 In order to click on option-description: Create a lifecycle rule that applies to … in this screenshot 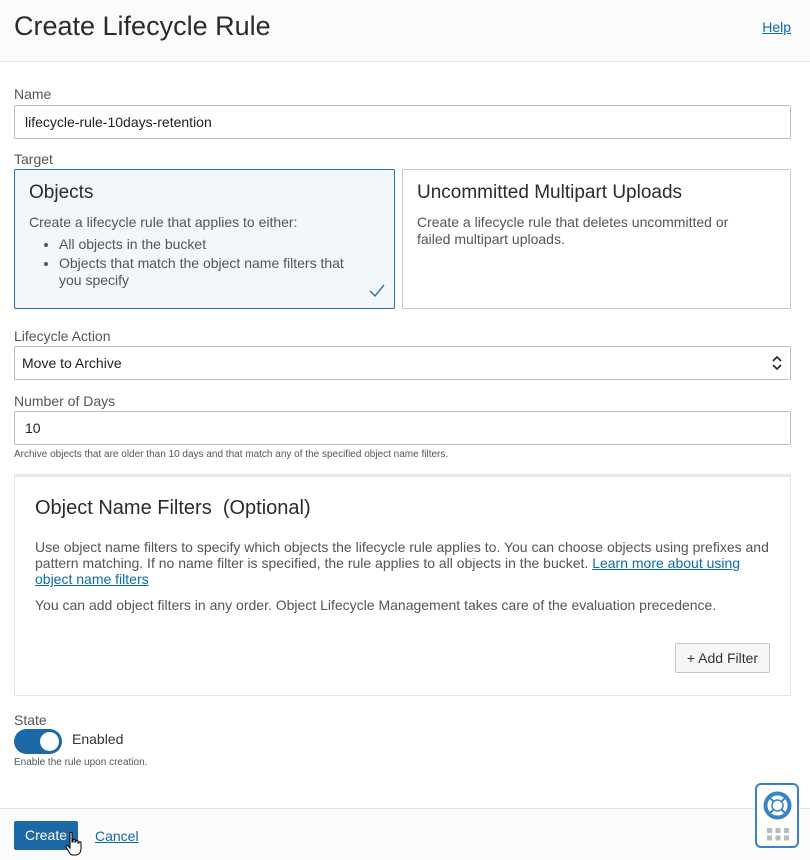, I will do `click(163, 222)`.